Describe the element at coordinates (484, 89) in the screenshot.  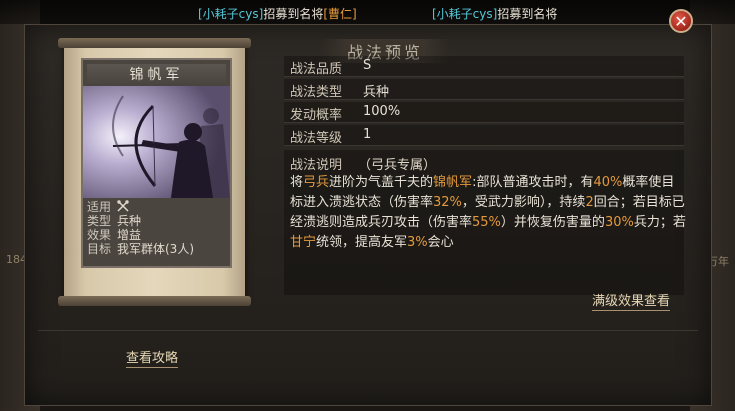
I see `detail-row-type: 战法类型 兵种` at that location.